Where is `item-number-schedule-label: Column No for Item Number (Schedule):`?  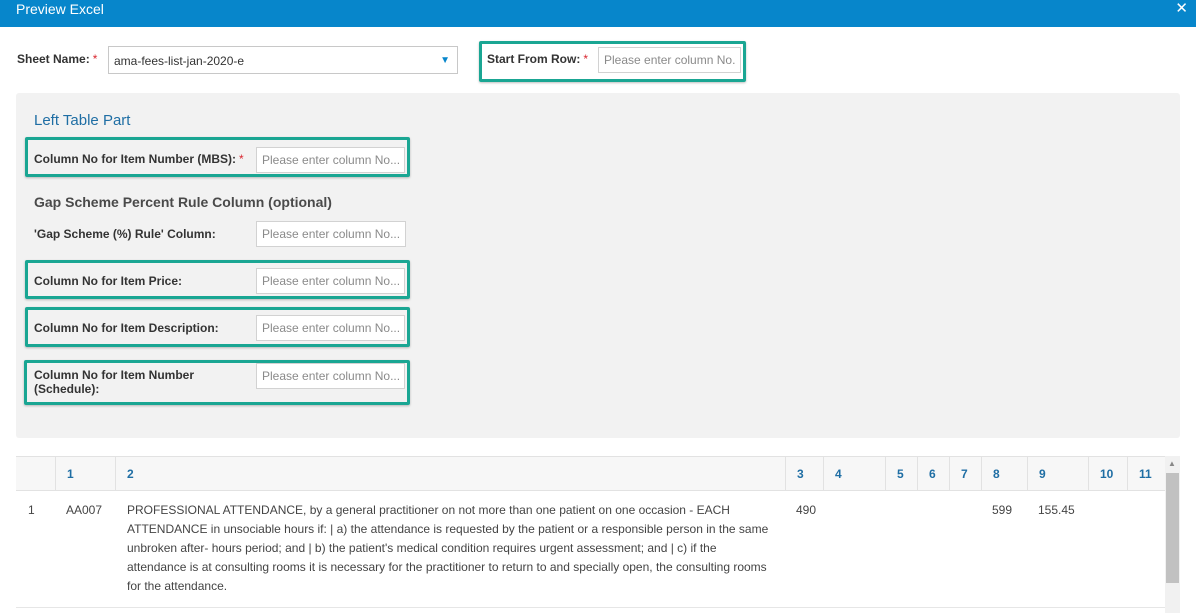
item-number-schedule-label: Column No for Item Number (Schedule): is located at coordinates (114, 382).